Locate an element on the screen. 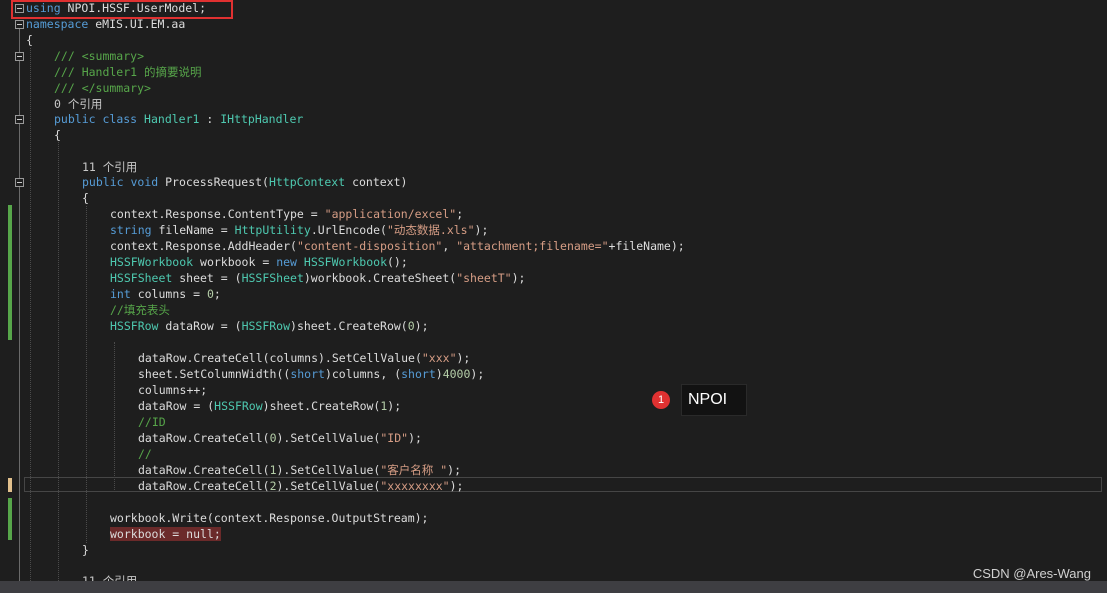  code-line: public class Handler1 : IHttpHandler is located at coordinates (178, 119).